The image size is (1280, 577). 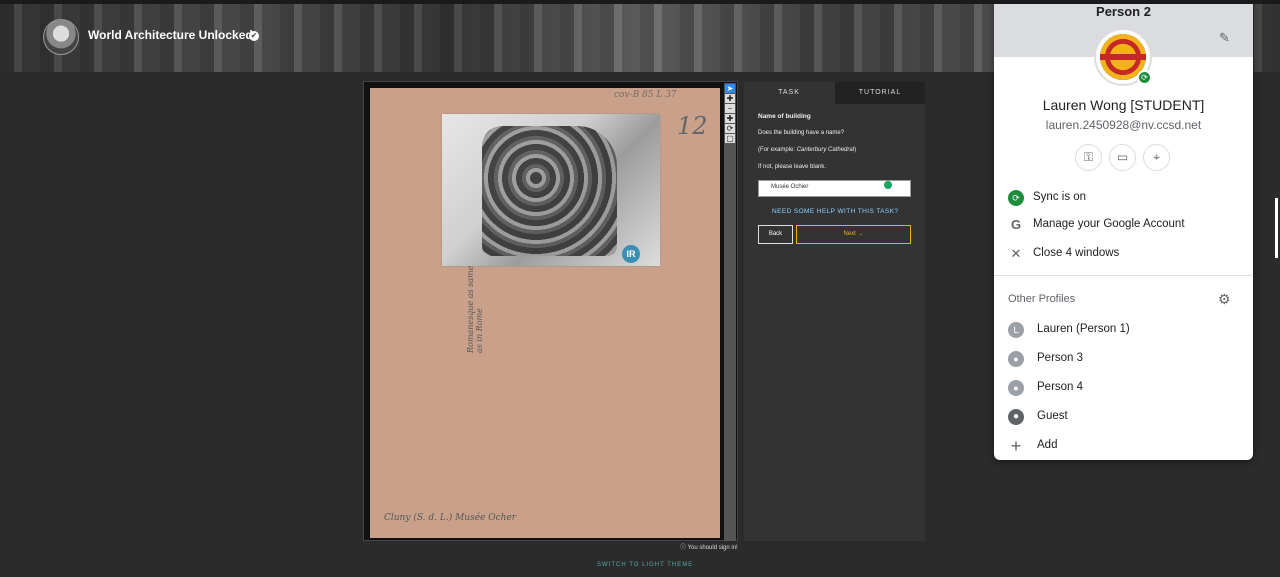 What do you see at coordinates (880, 93) in the screenshot?
I see `tab-tutorial: TUTORIAL` at bounding box center [880, 93].